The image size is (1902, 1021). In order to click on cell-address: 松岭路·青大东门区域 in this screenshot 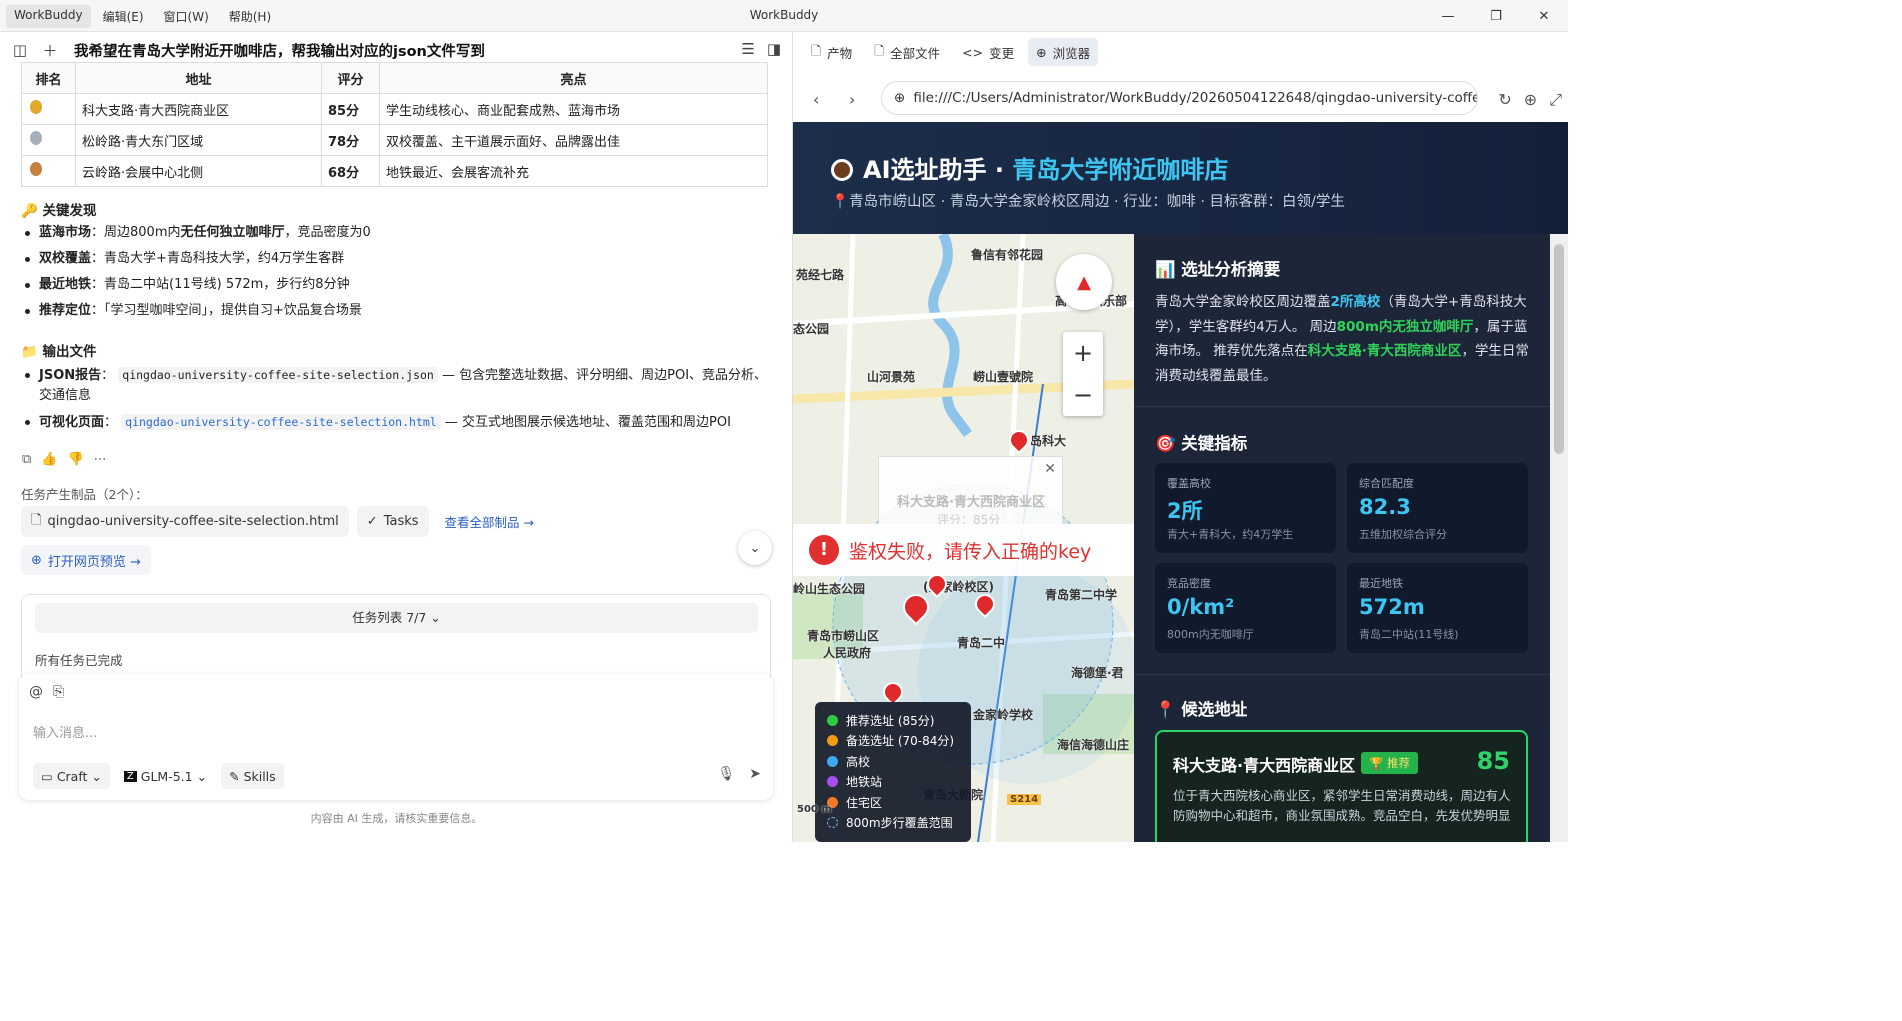, I will do `click(198, 140)`.